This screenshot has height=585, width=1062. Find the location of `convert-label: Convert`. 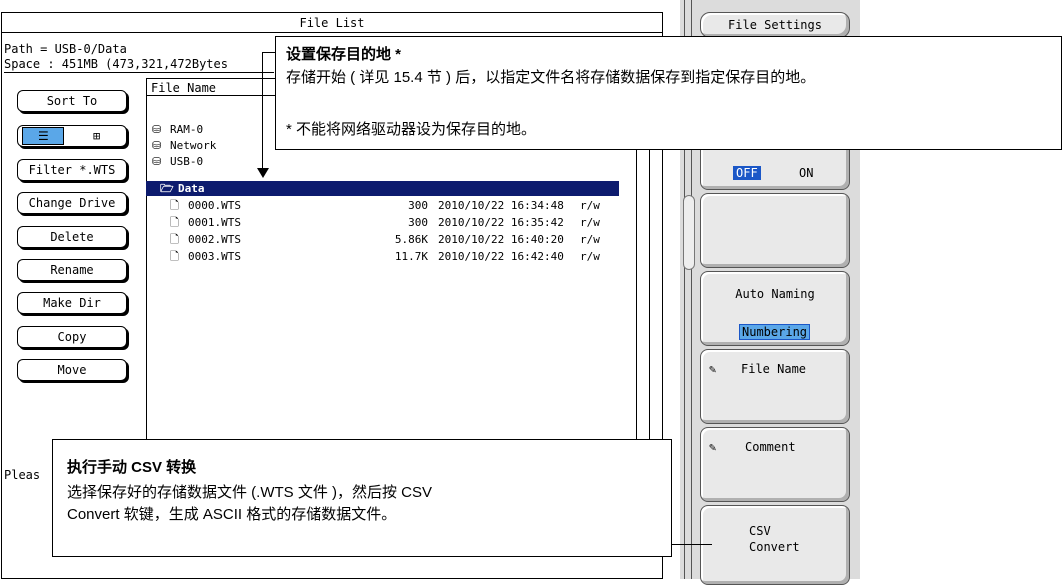

convert-label: Convert is located at coordinates (774, 547).